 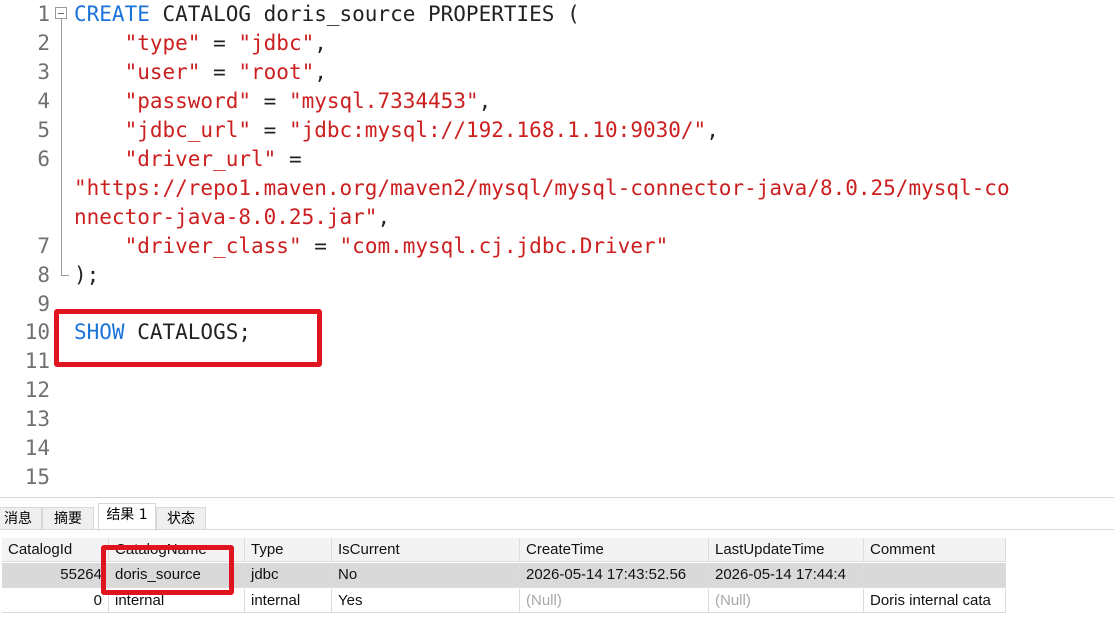 What do you see at coordinates (200, 158) in the screenshot?
I see `string-literal: "driver_url"` at bounding box center [200, 158].